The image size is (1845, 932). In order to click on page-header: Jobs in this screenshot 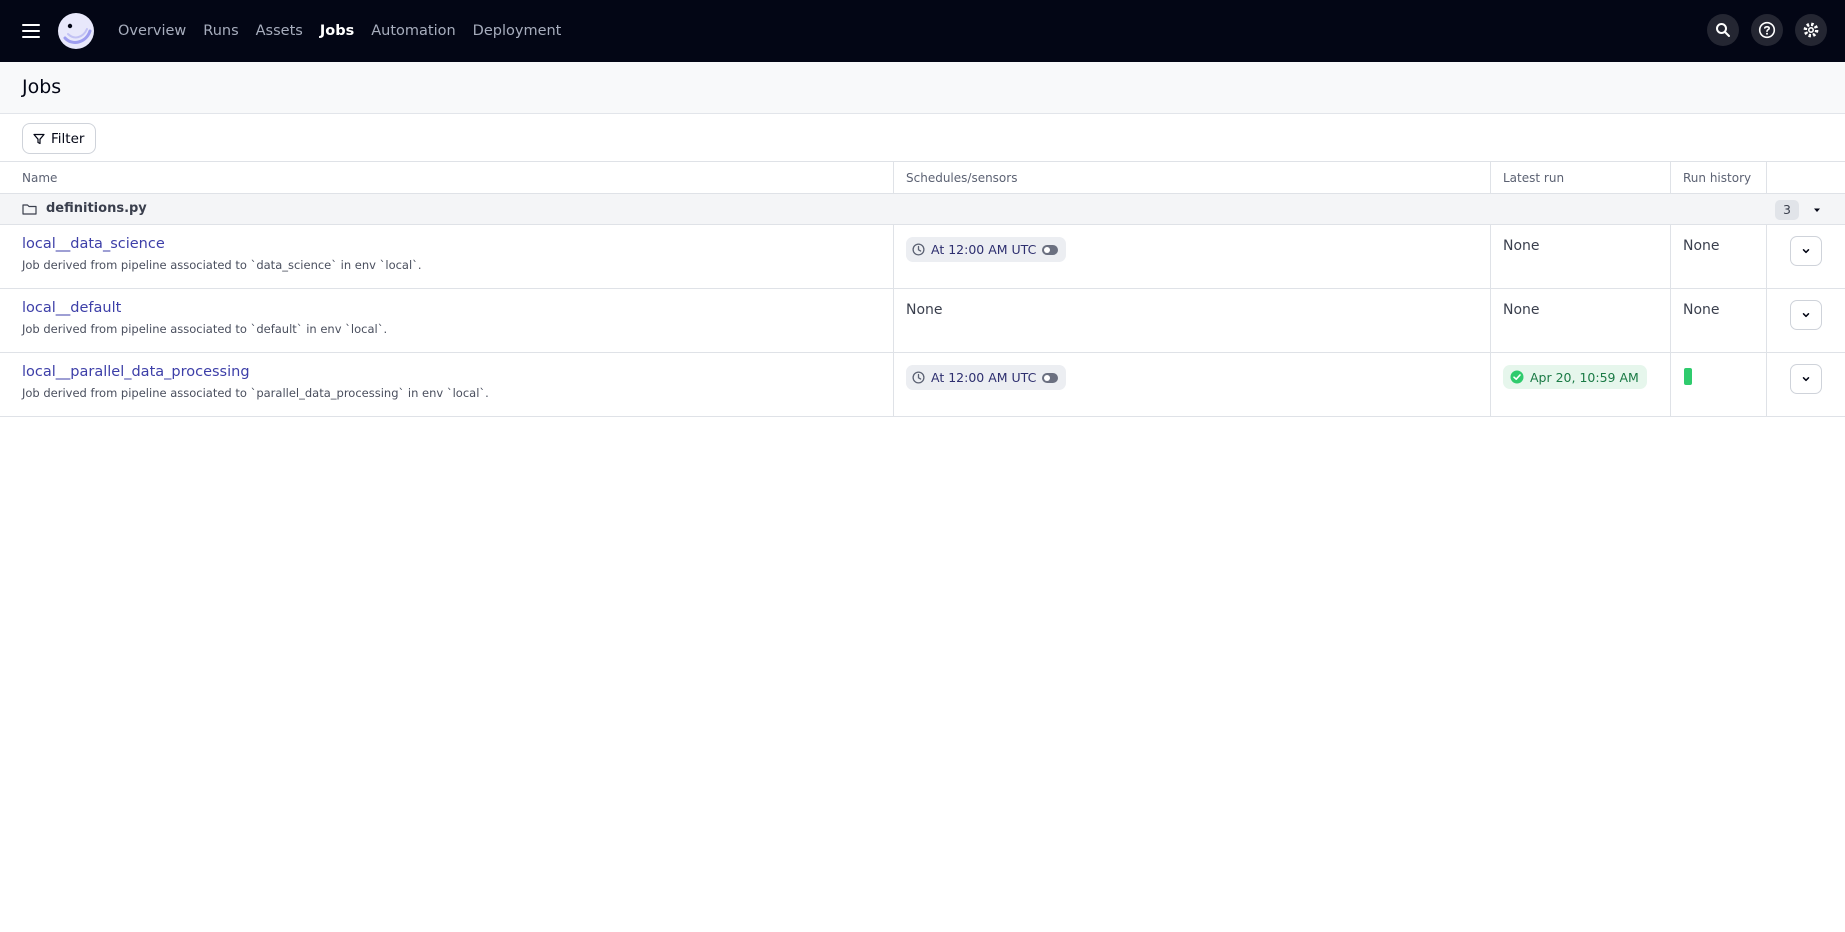, I will do `click(922, 88)`.